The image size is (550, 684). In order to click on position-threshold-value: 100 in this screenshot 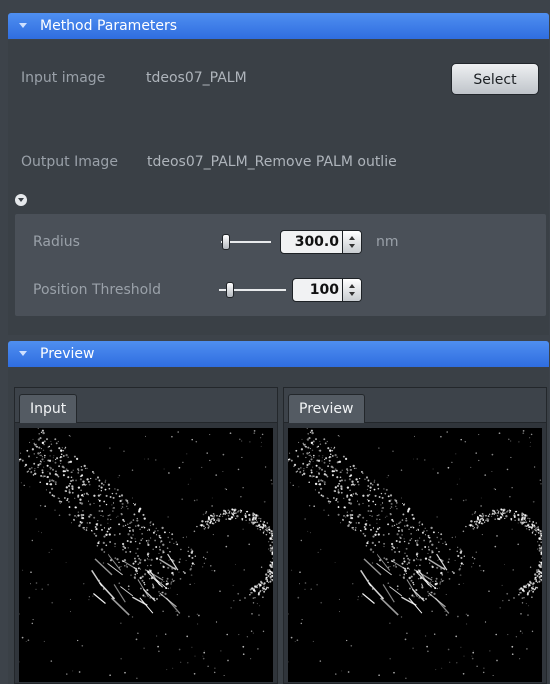, I will do `click(324, 290)`.